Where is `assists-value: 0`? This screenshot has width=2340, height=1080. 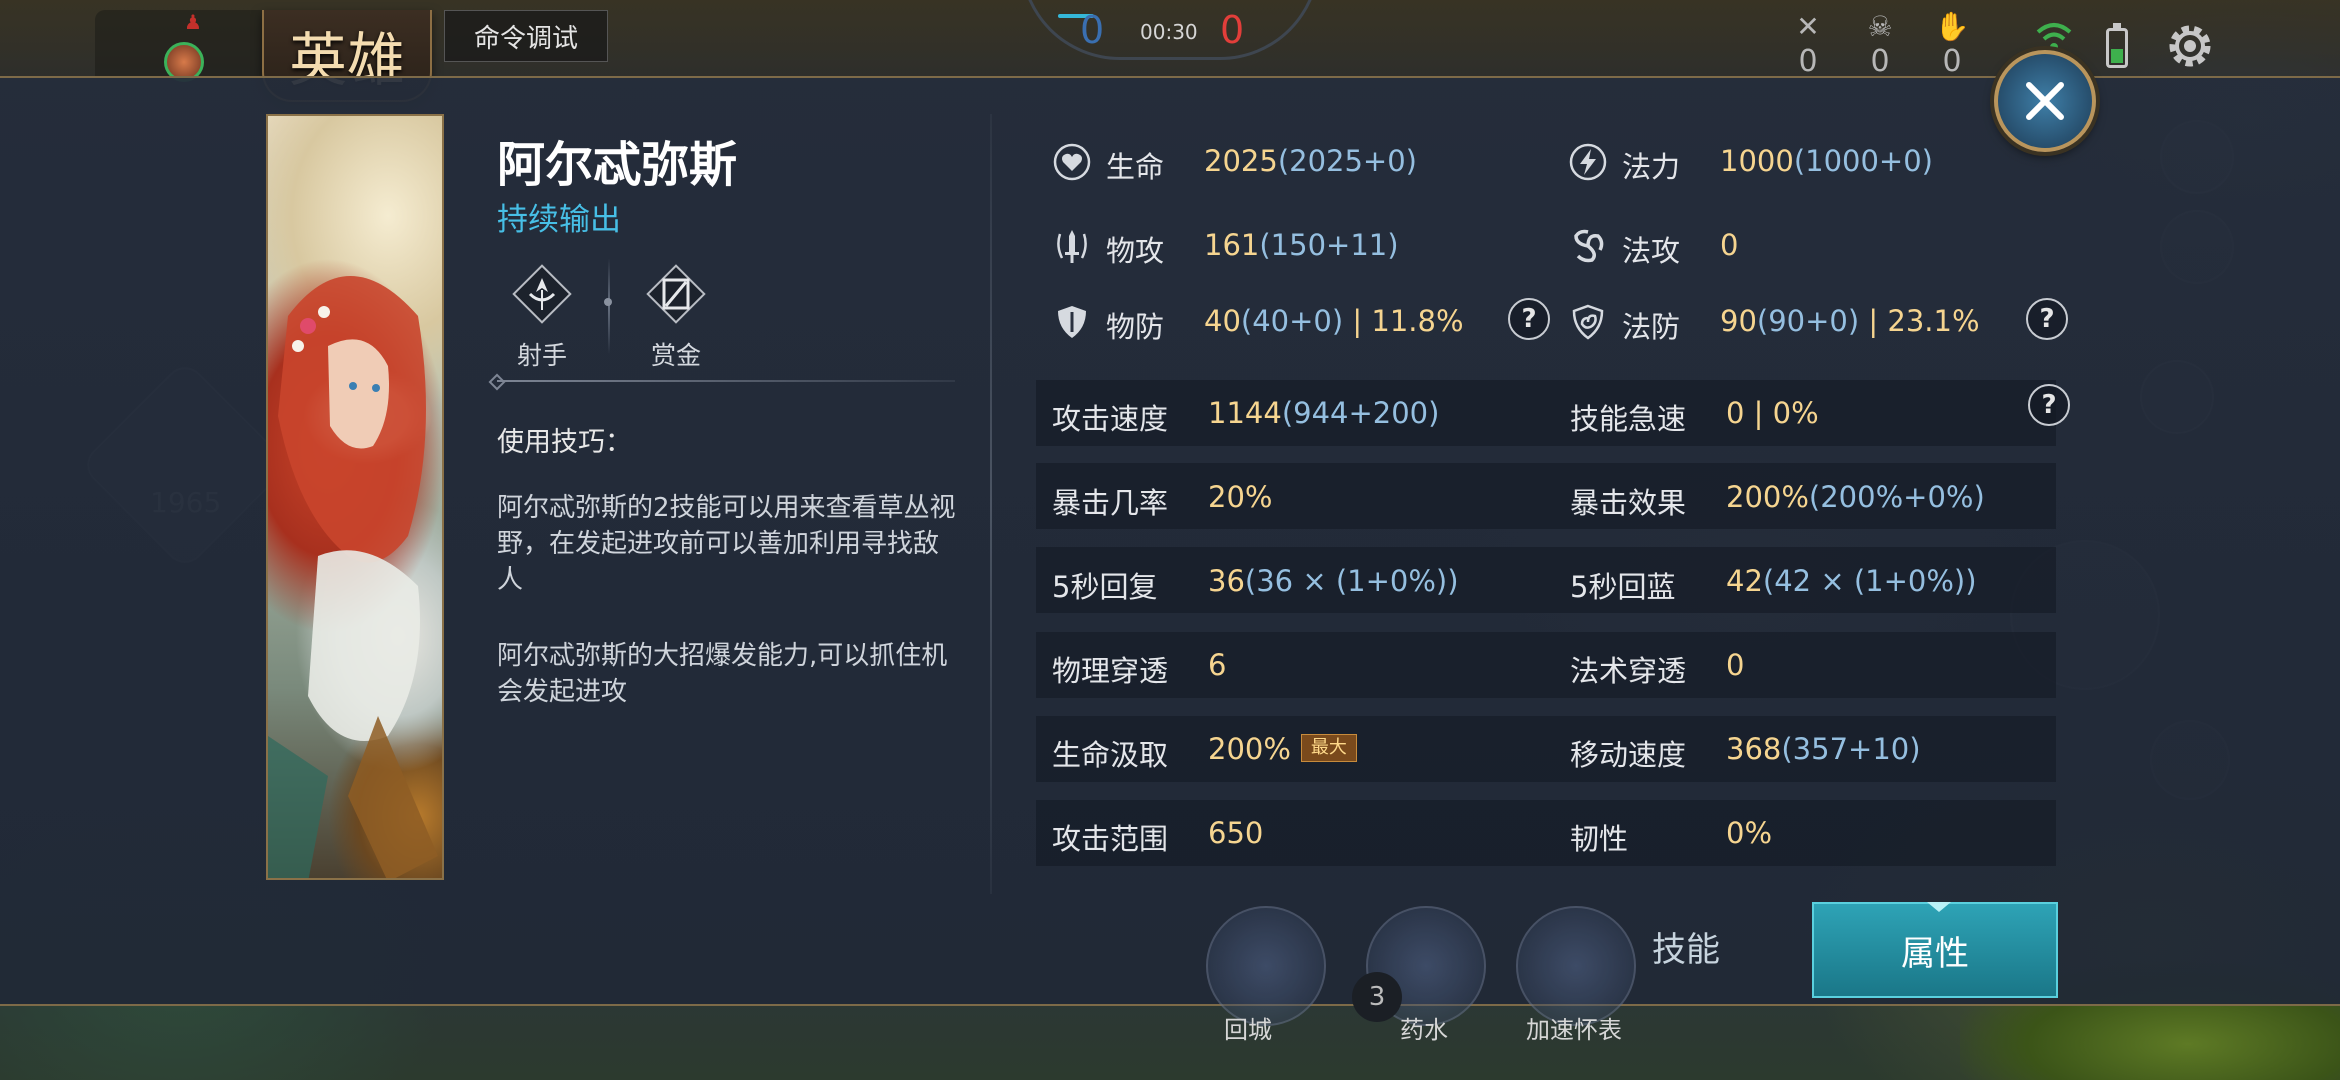 assists-value: 0 is located at coordinates (1952, 61).